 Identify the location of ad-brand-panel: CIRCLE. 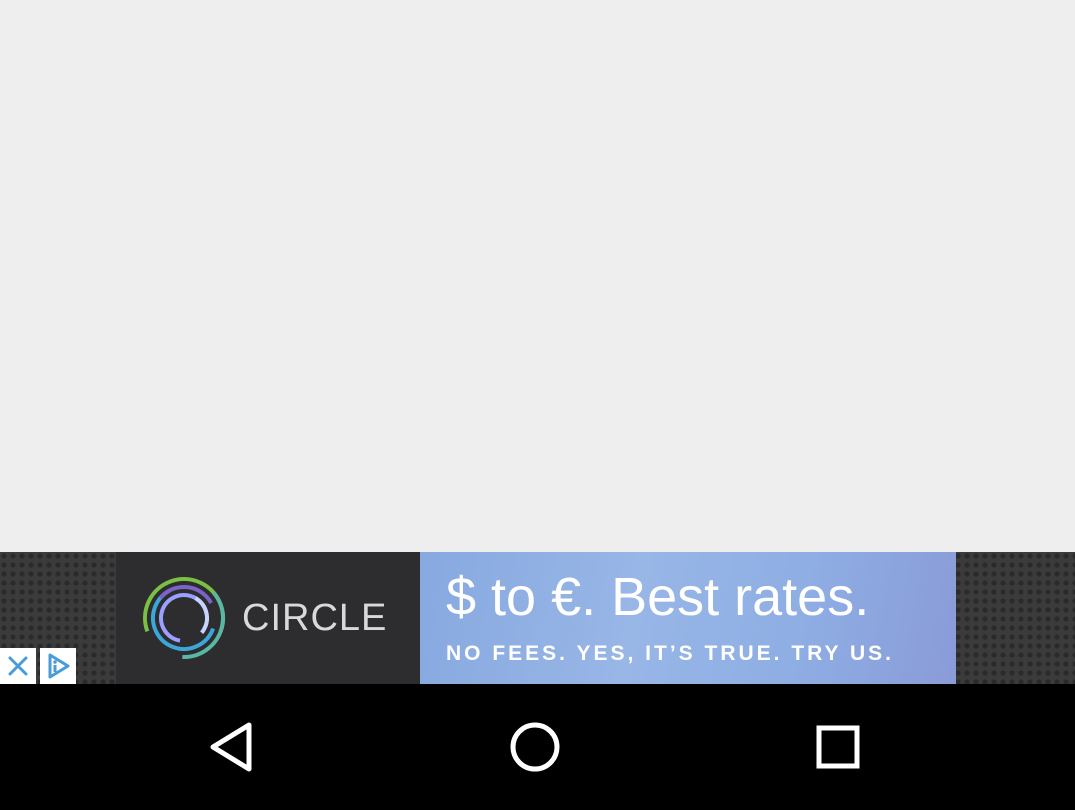
(268, 618).